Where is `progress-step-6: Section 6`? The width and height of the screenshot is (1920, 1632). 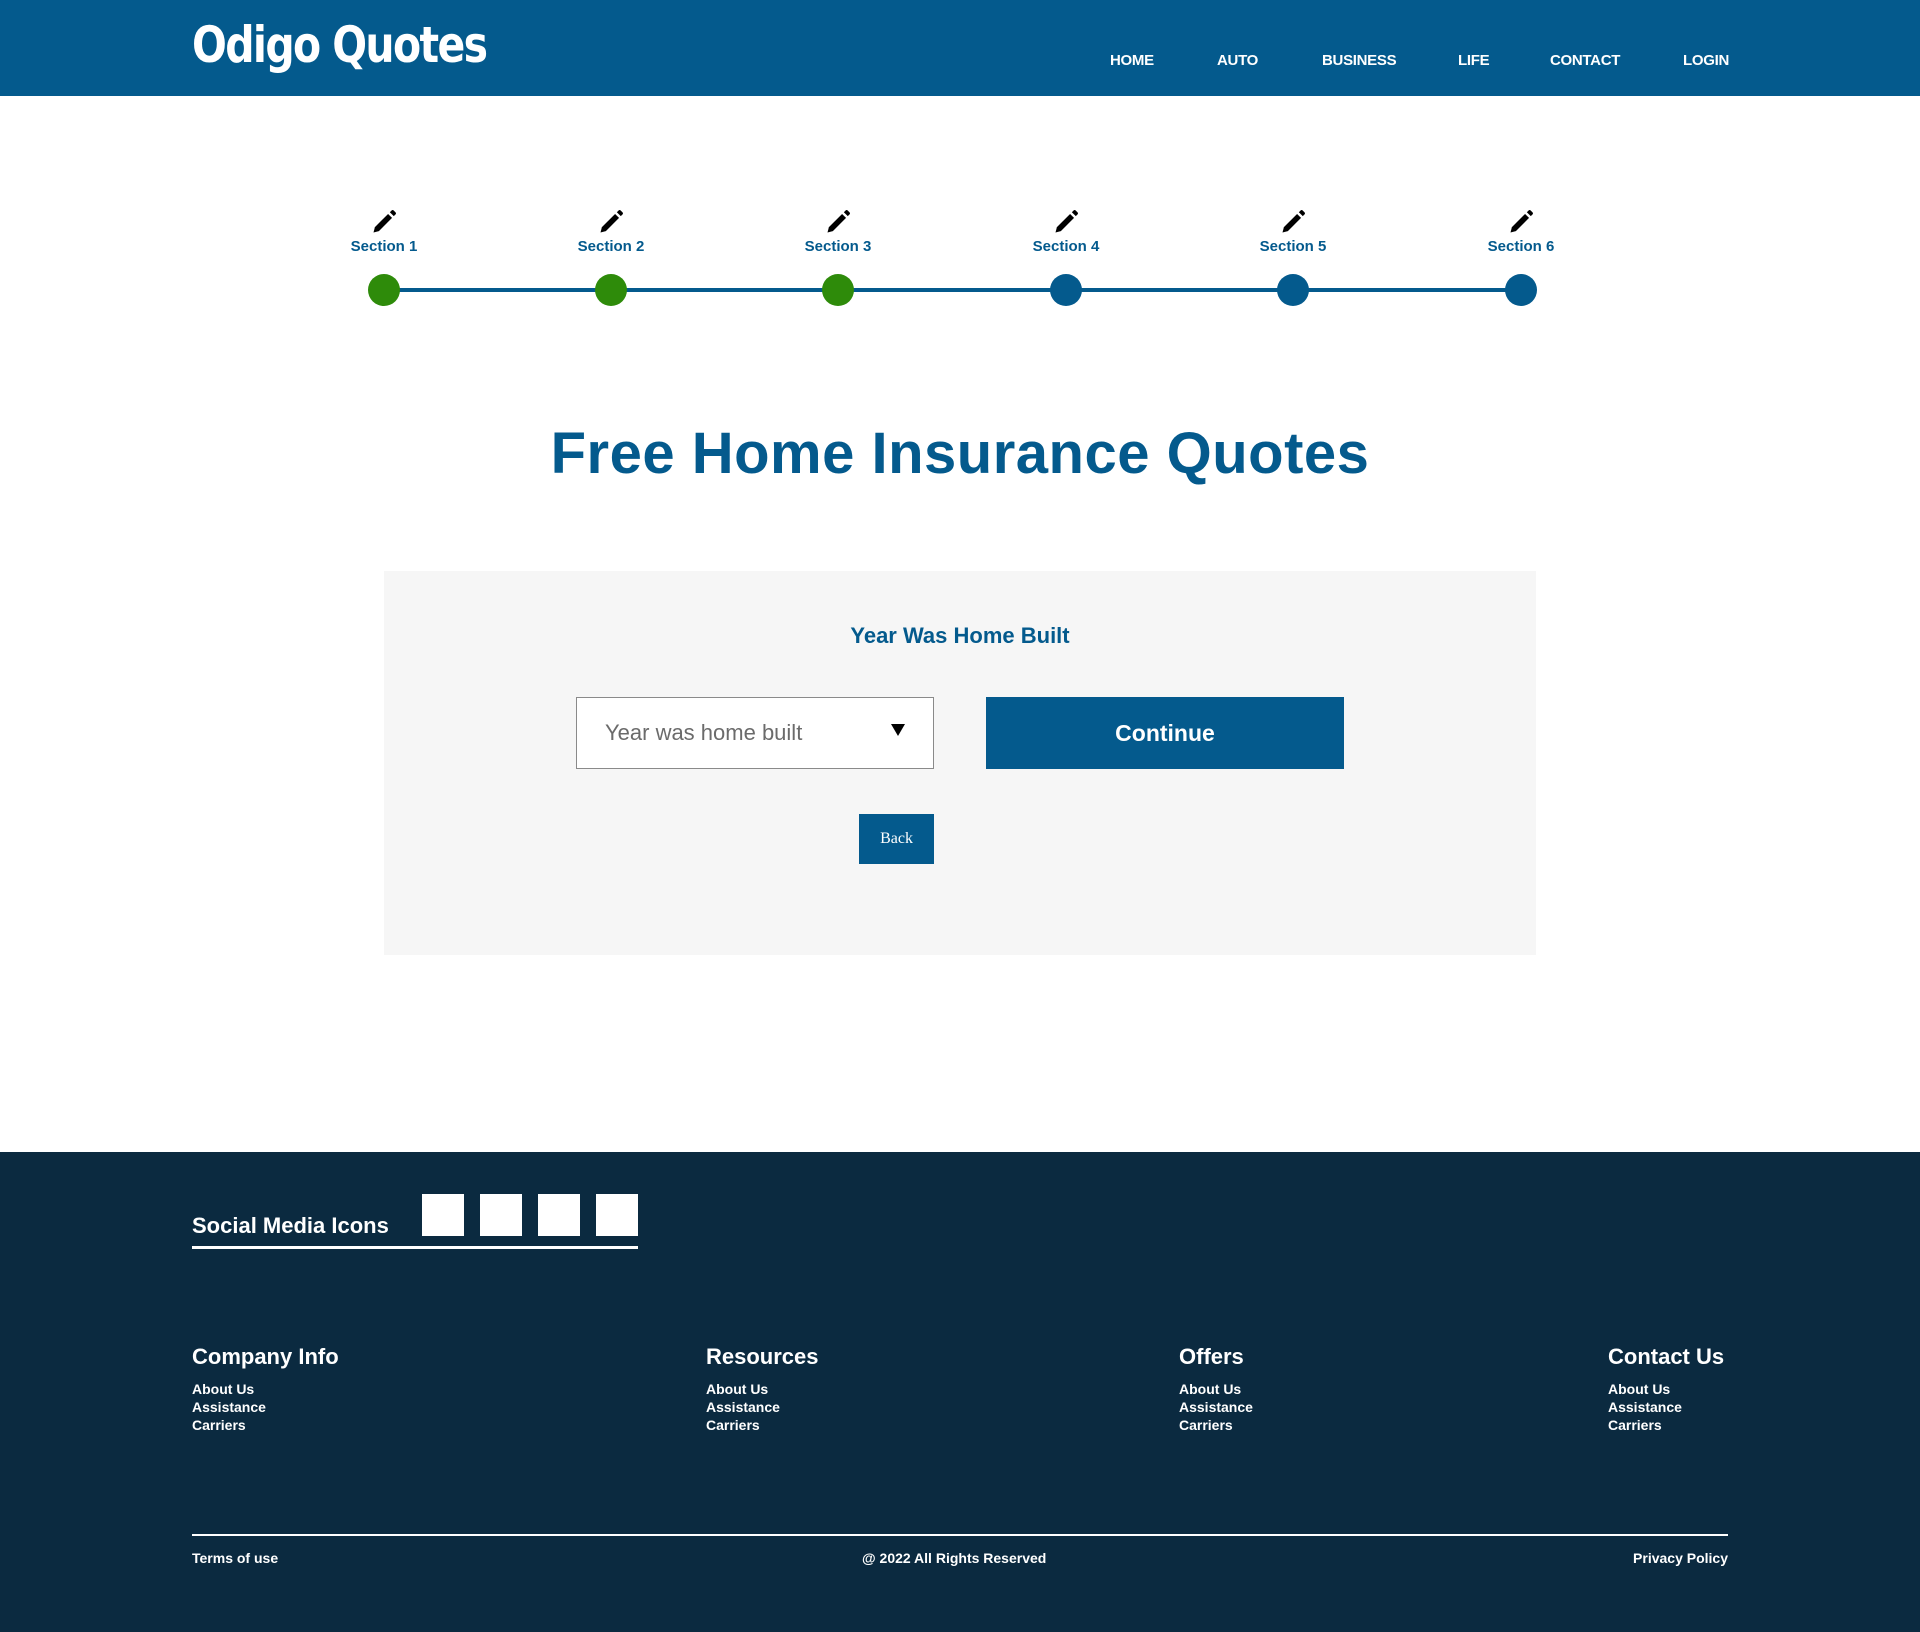
progress-step-6: Section 6 is located at coordinates (1521, 253).